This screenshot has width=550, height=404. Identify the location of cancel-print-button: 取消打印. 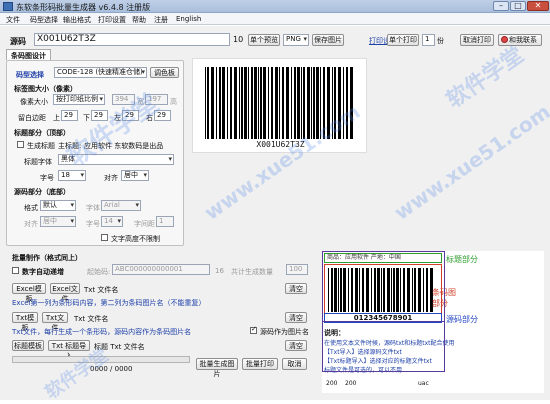
(477, 40).